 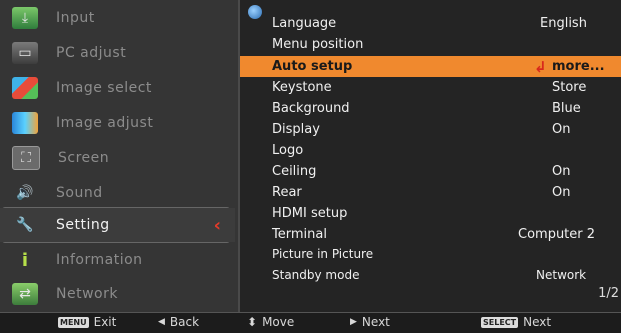 I want to click on menu-item-label: Image select, so click(x=104, y=88).